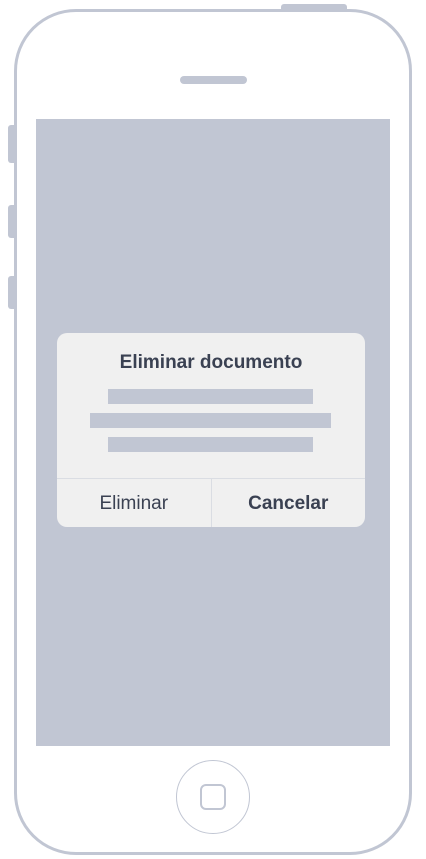 The width and height of the screenshot is (426, 859). I want to click on dialog-actions: Eliminar Cancelar, so click(211, 502).